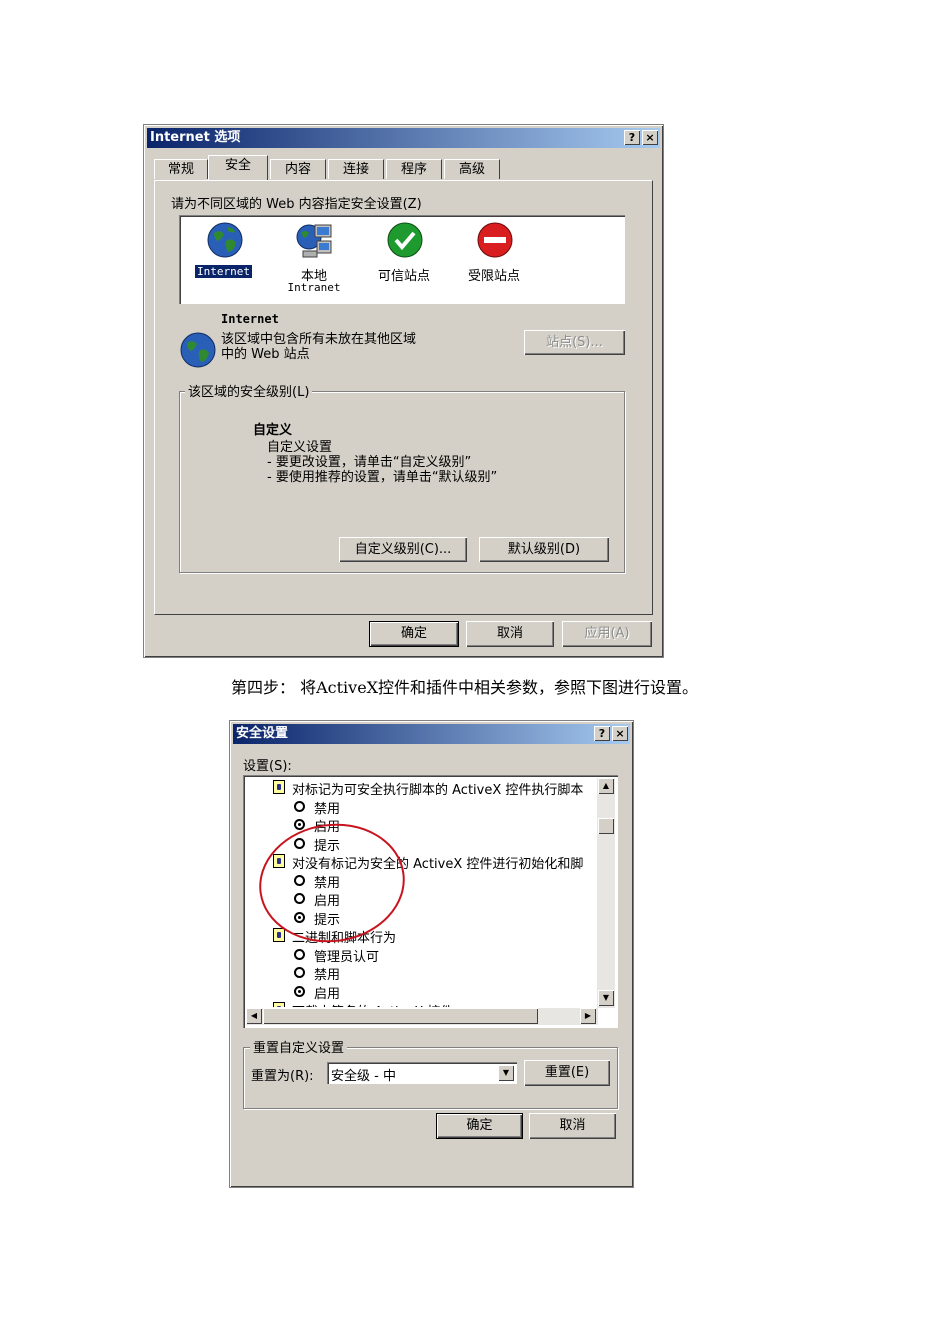 The height and width of the screenshot is (1344, 950). What do you see at coordinates (356, 169) in the screenshot?
I see `tab-connections: 连接` at bounding box center [356, 169].